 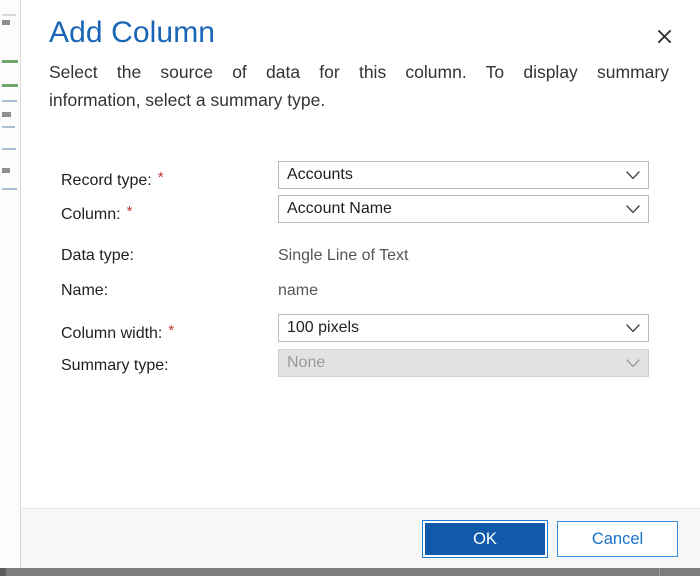 What do you see at coordinates (187, 100) in the screenshot?
I see `dialog-description-line-2: information, select a summary type.` at bounding box center [187, 100].